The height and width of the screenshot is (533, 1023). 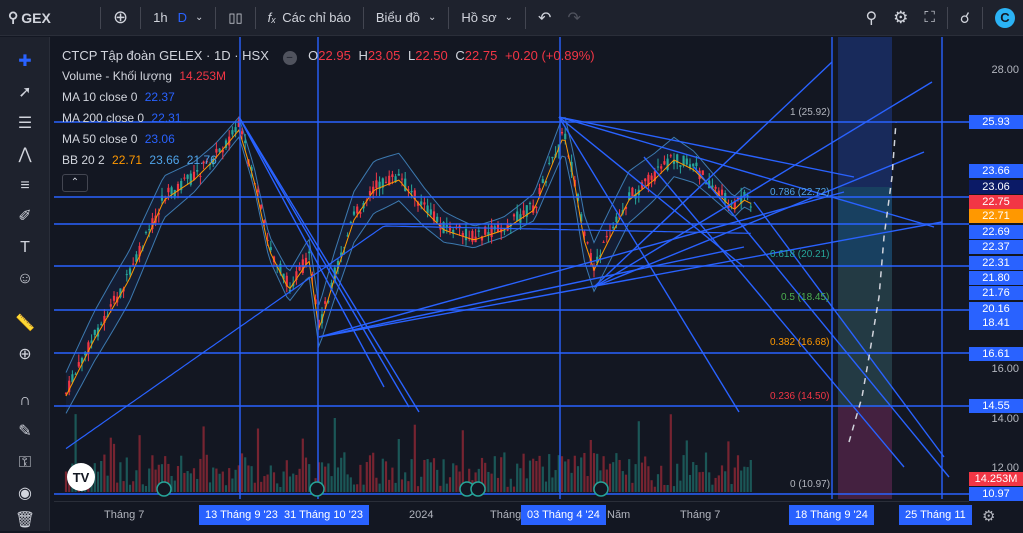 I want to click on text-tool: T, so click(x=25, y=248).